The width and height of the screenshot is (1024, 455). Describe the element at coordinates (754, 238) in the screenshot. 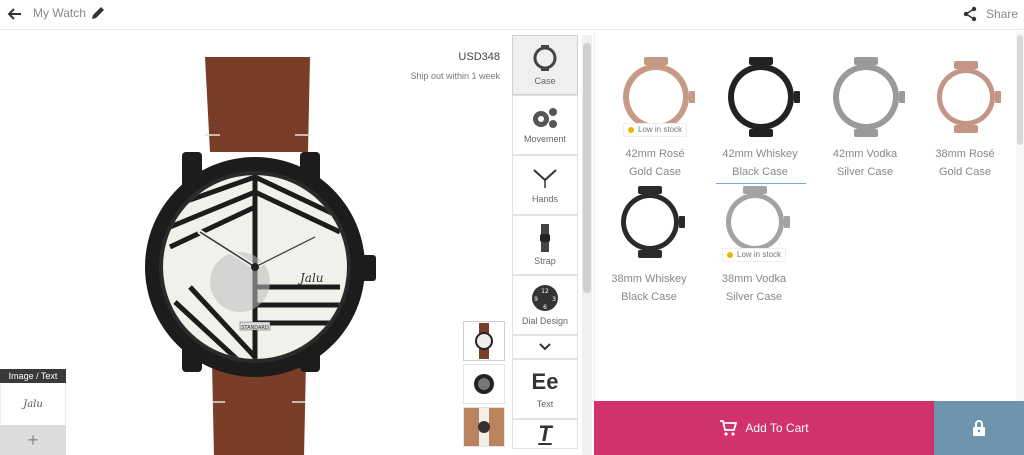

I see `case-option: Low in stock 38mm Vodka Silver Case` at that location.